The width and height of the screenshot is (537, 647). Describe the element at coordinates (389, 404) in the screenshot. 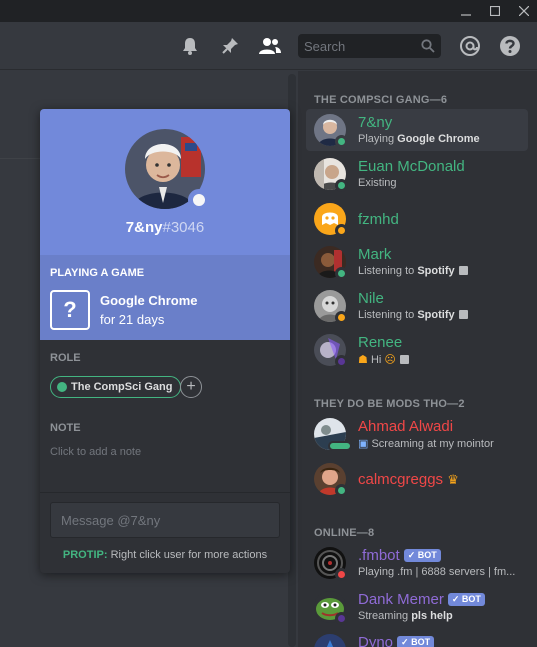

I see `section-header-mods: THEY DO BE MODS THO—2` at that location.